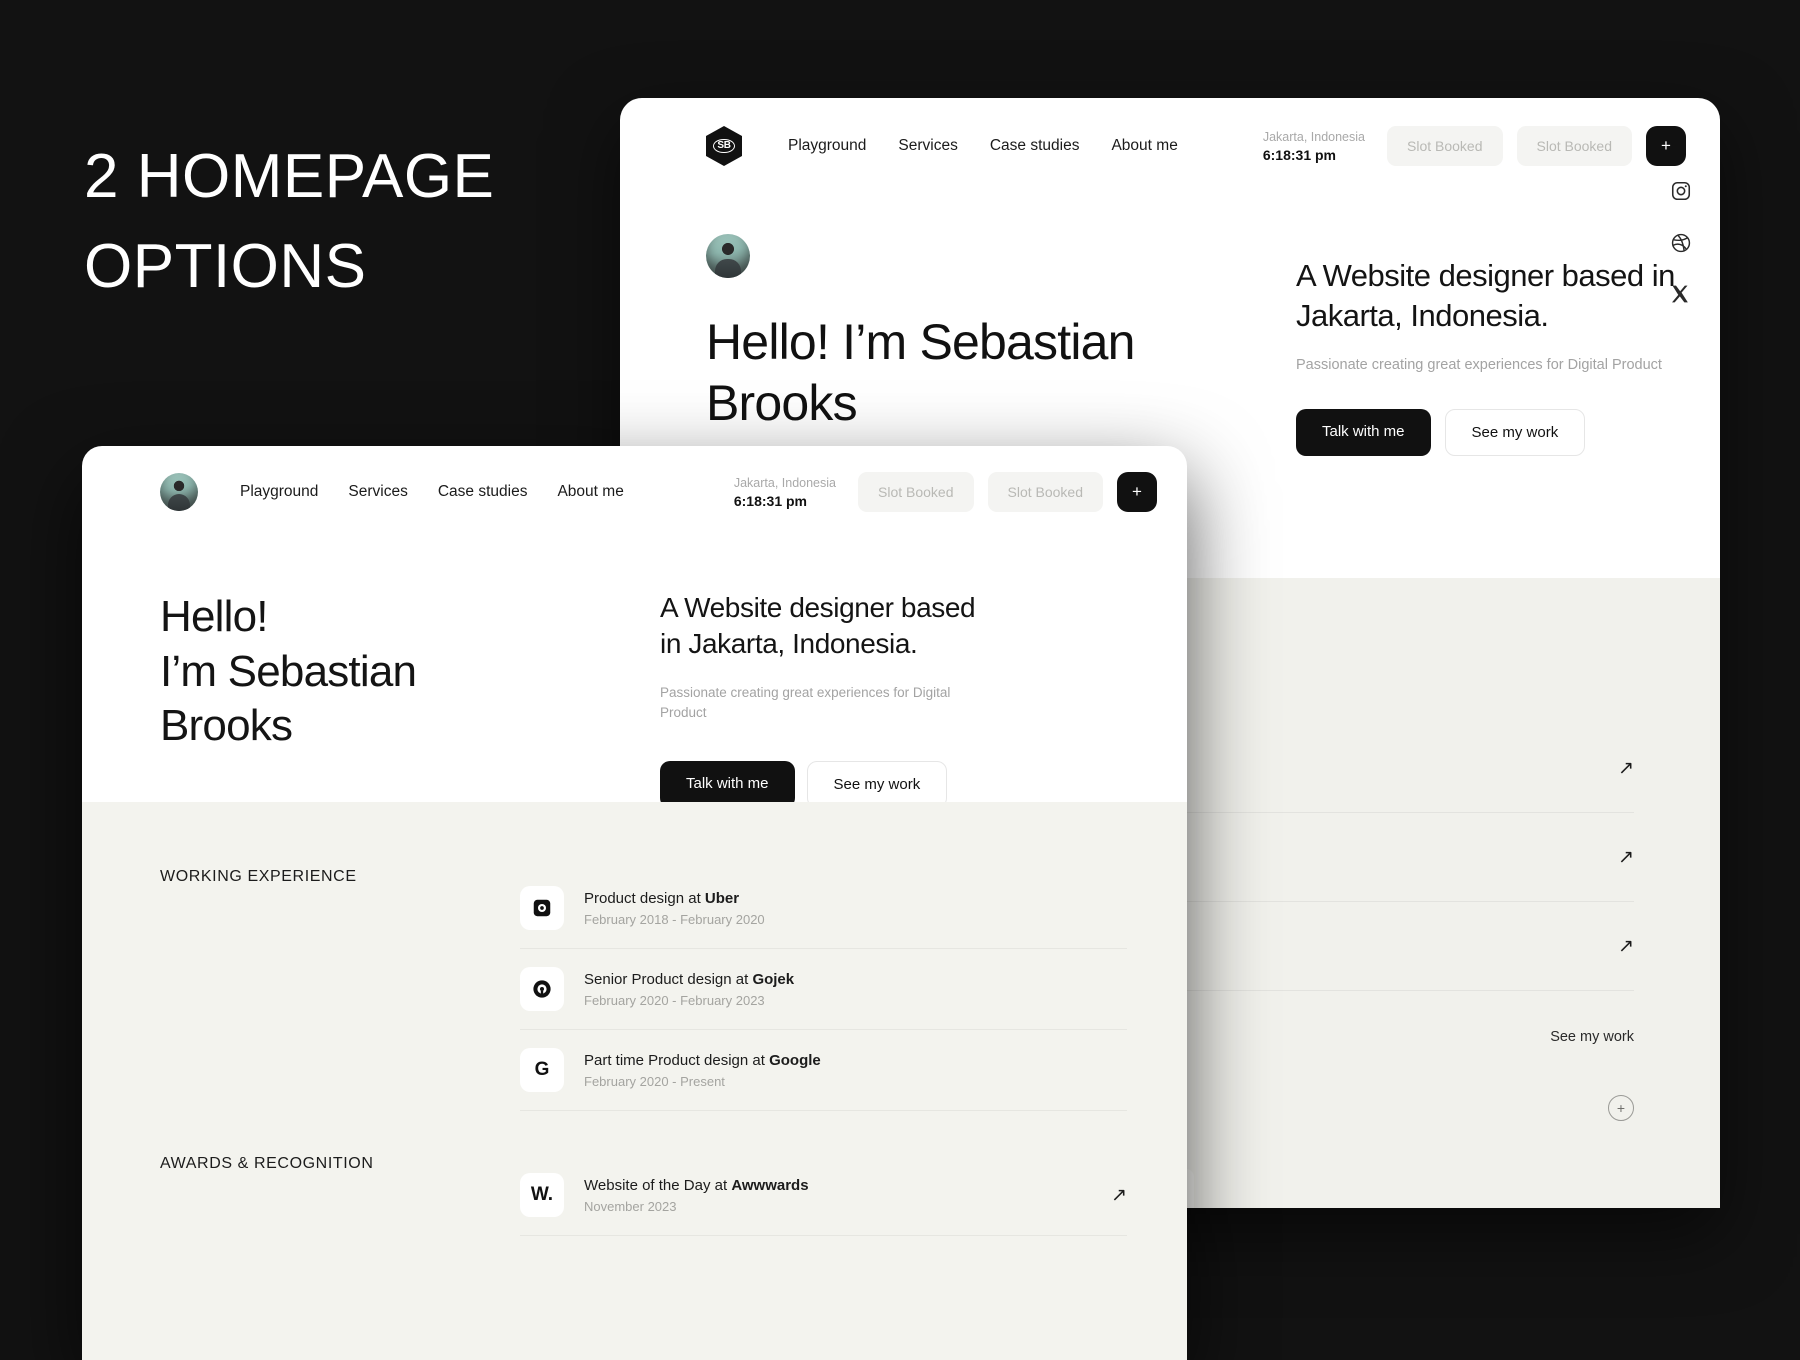 The width and height of the screenshot is (1800, 1360). What do you see at coordinates (677, 1060) in the screenshot?
I see `experience-title-plain: Part time Product design at` at bounding box center [677, 1060].